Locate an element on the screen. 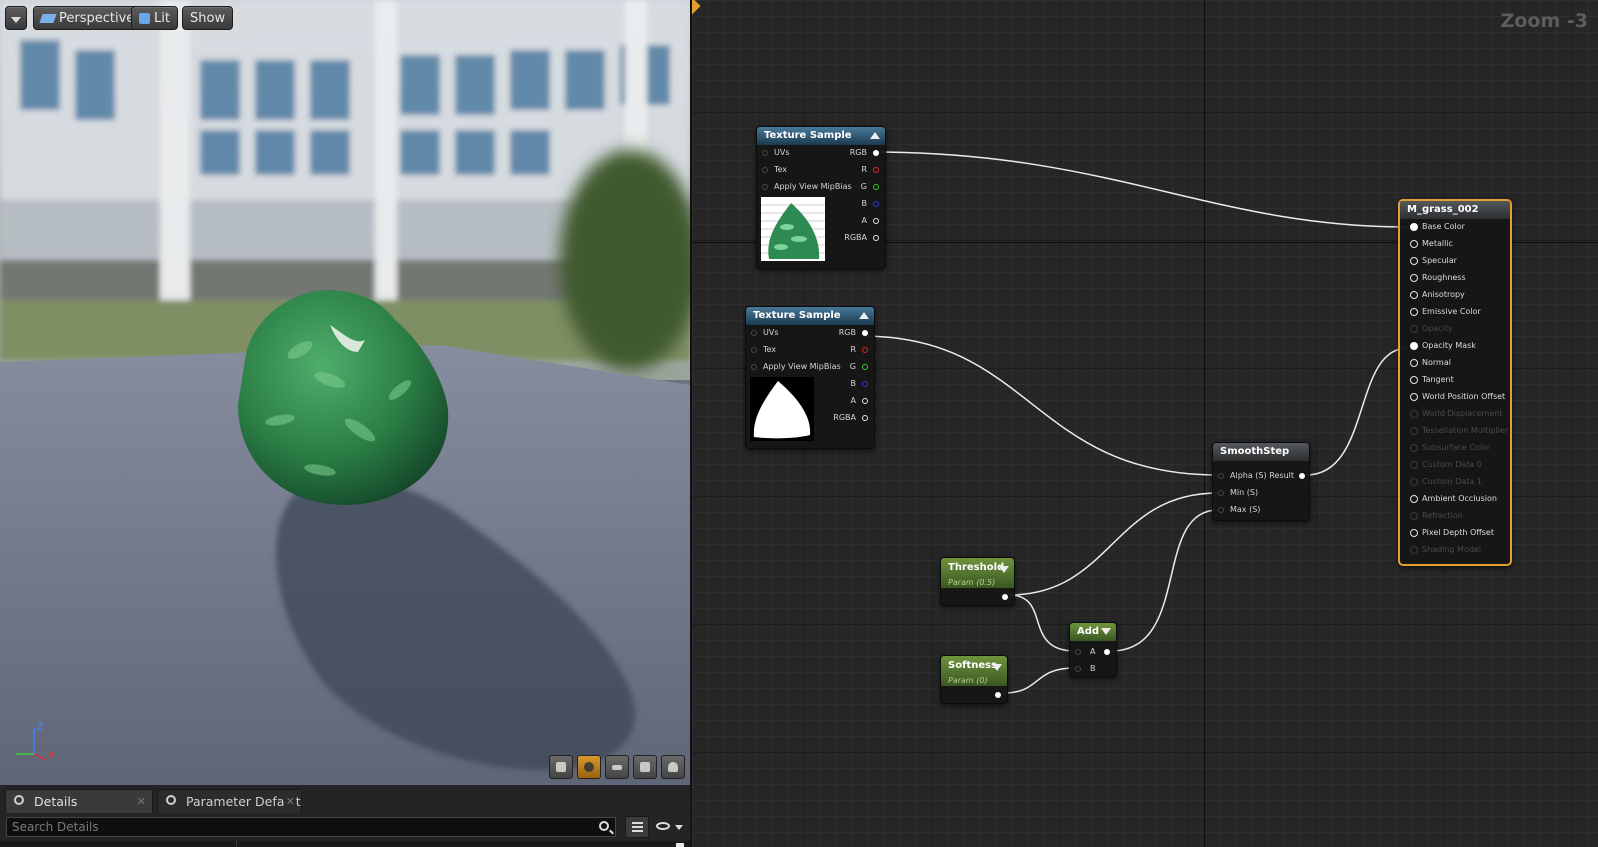 This screenshot has width=1598, height=847. wire-threshold-to-add-a is located at coordinates (1042, 623).